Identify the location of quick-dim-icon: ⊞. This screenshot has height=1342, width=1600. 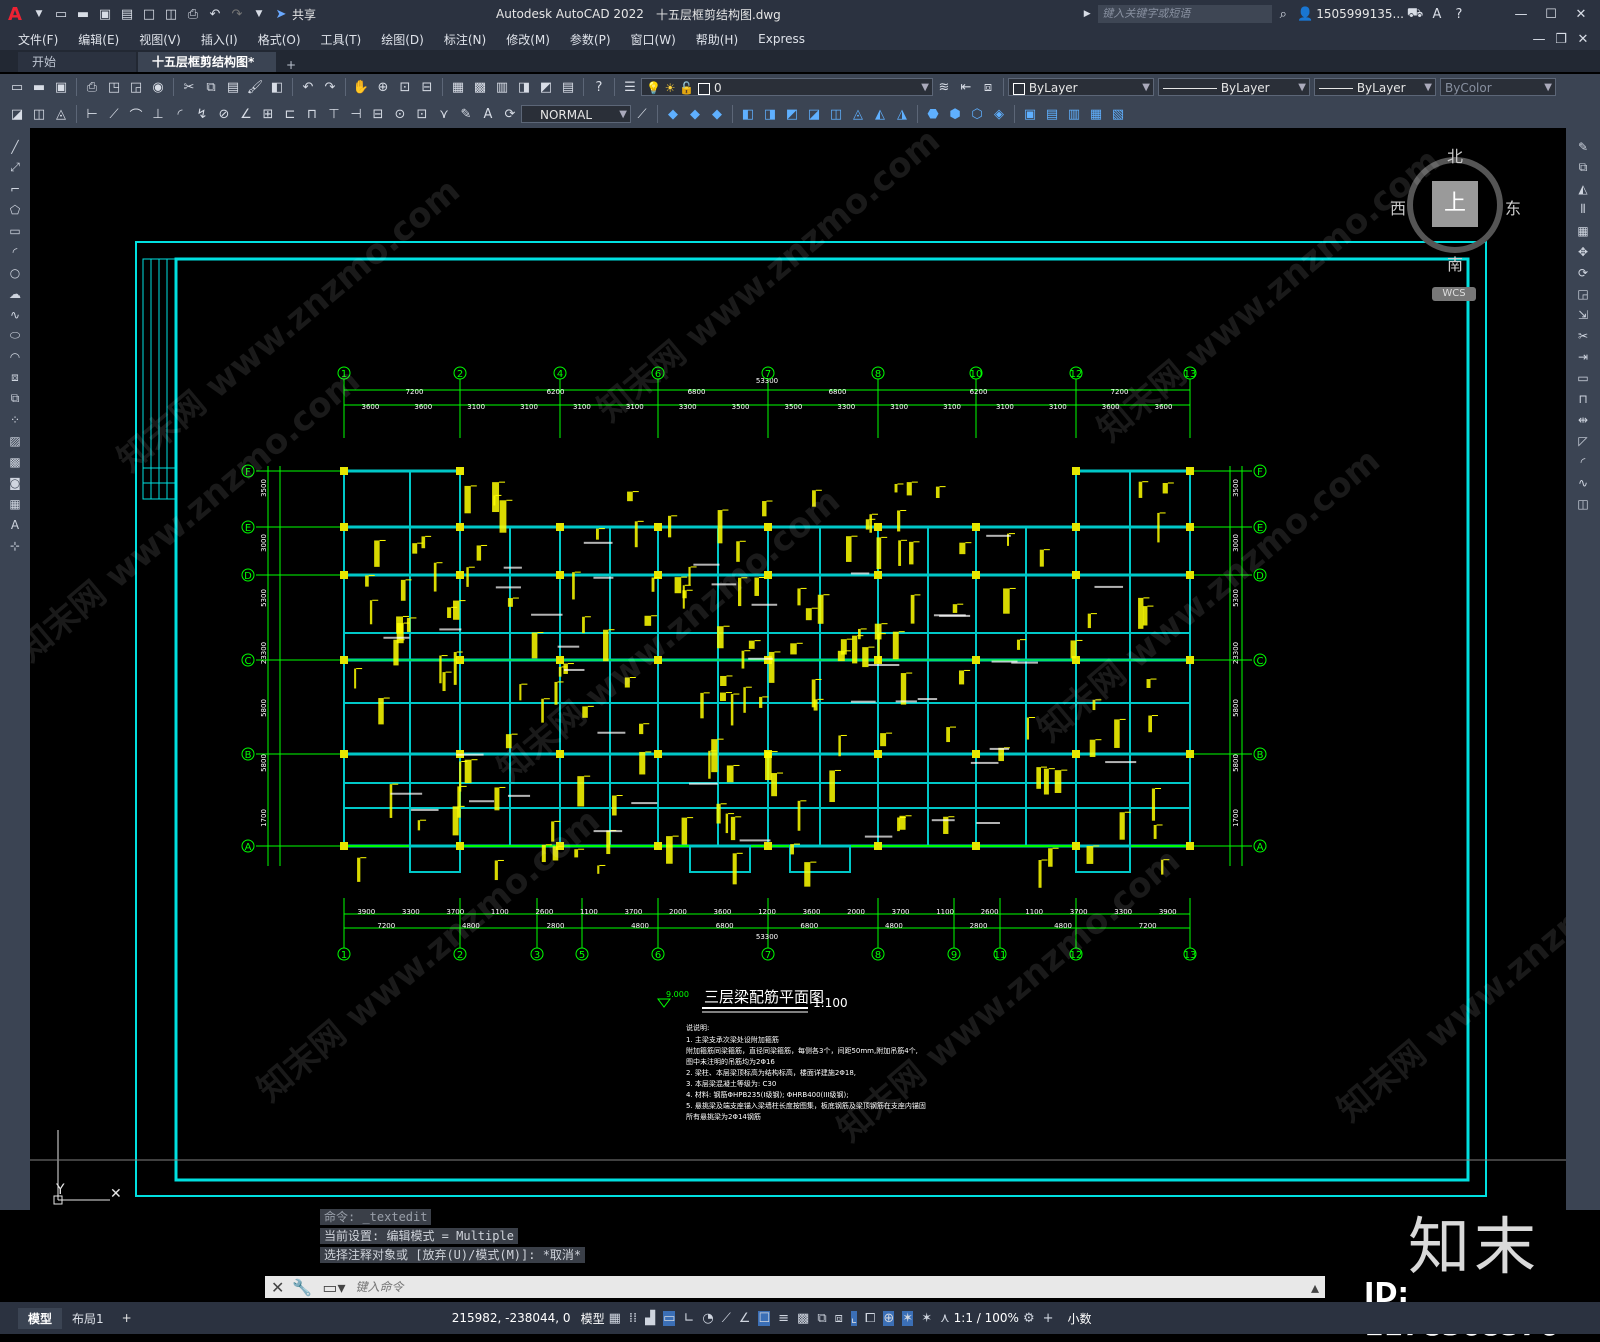
(268, 114).